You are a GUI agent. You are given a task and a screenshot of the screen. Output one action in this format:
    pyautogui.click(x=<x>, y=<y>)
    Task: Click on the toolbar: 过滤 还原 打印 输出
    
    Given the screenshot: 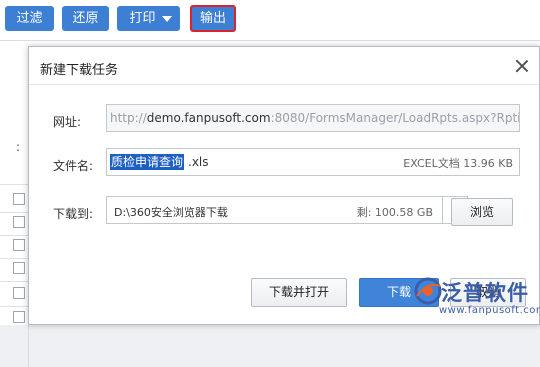 What is the action you would take?
    pyautogui.click(x=270, y=20)
    